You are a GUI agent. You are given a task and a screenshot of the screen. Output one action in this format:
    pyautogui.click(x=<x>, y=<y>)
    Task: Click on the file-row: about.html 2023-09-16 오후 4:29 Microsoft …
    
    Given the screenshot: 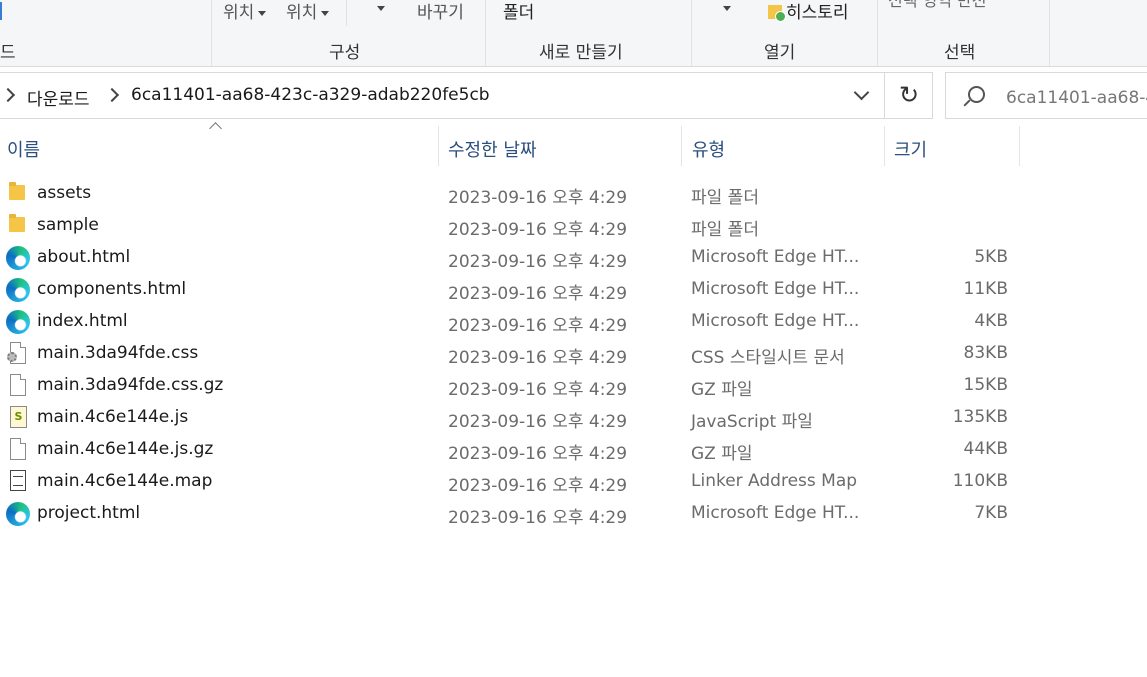 What is the action you would take?
    pyautogui.click(x=510, y=258)
    